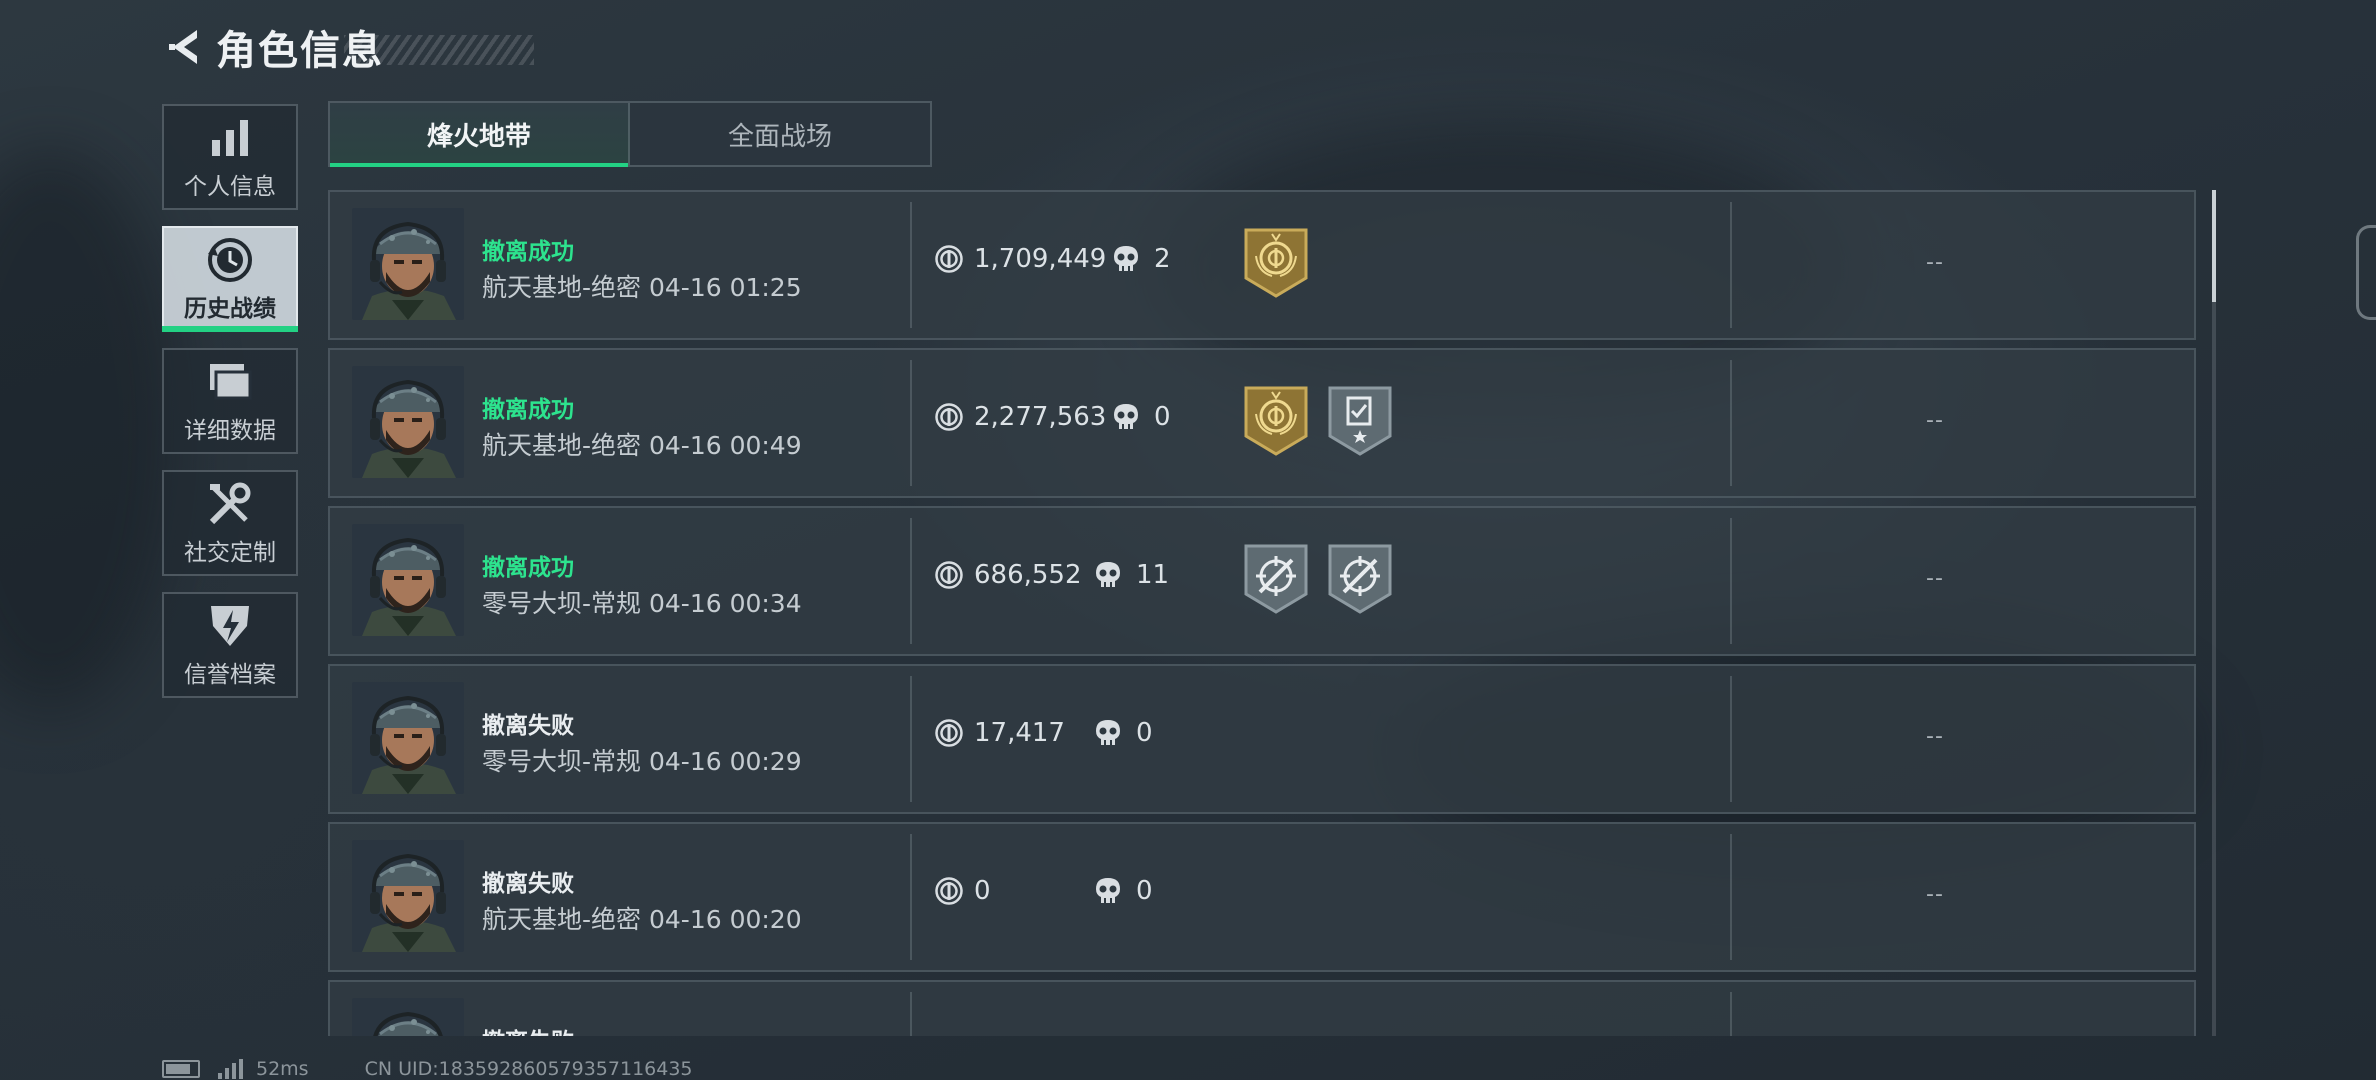 The image size is (2376, 1080). I want to click on gold-emblem-badge, so click(1276, 421).